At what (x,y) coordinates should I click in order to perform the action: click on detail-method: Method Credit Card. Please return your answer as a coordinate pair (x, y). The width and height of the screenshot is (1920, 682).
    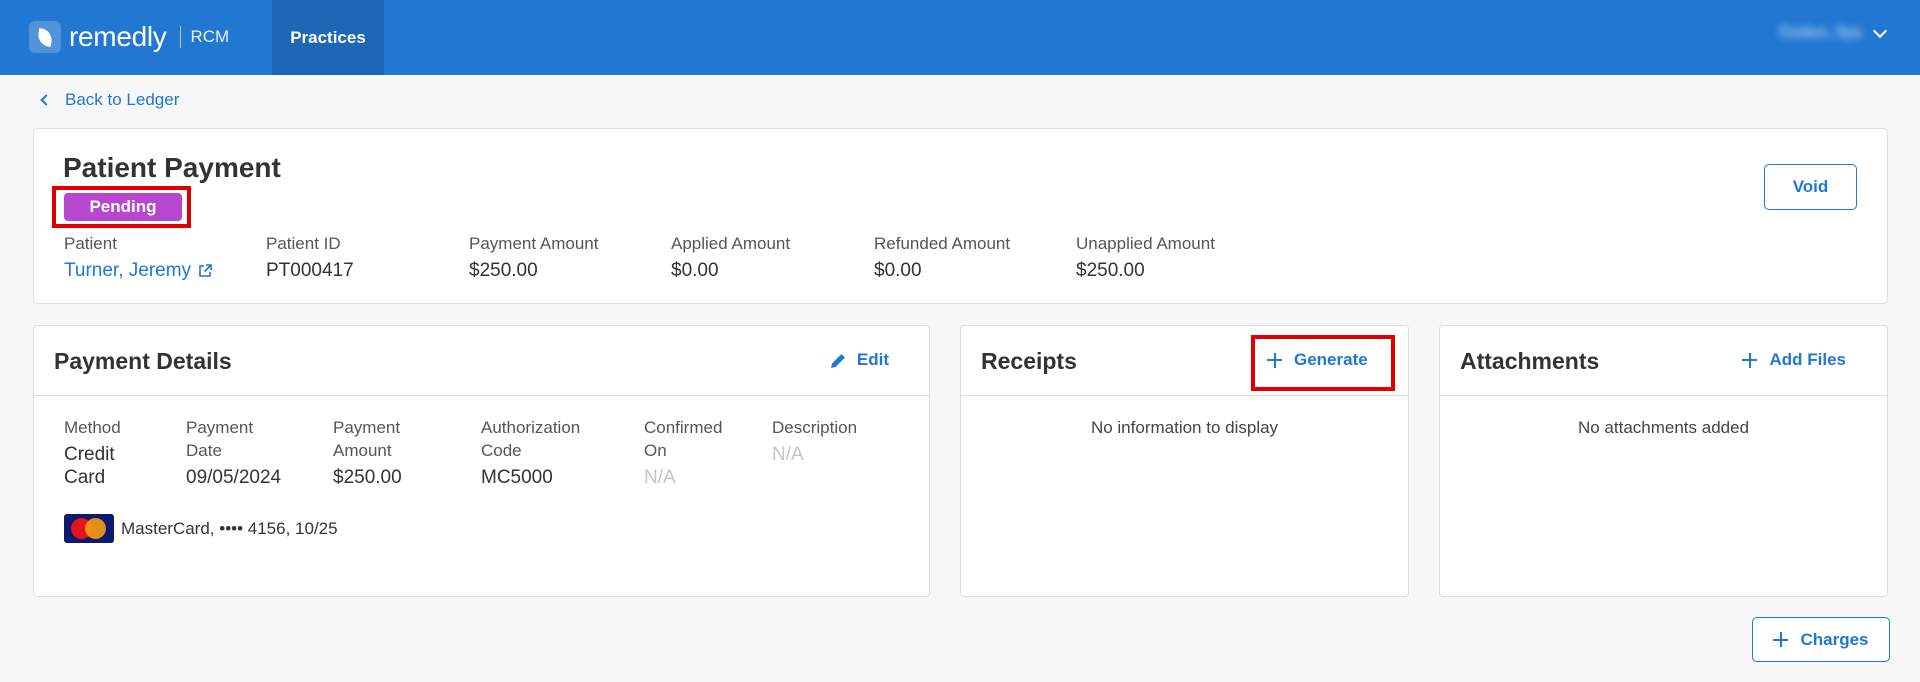
    Looking at the image, I should click on (92, 452).